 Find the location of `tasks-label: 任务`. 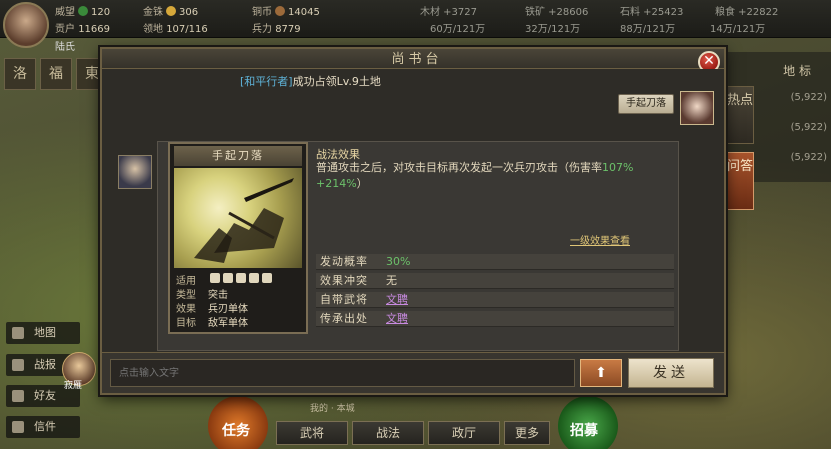

tasks-label: 任务 is located at coordinates (236, 431).